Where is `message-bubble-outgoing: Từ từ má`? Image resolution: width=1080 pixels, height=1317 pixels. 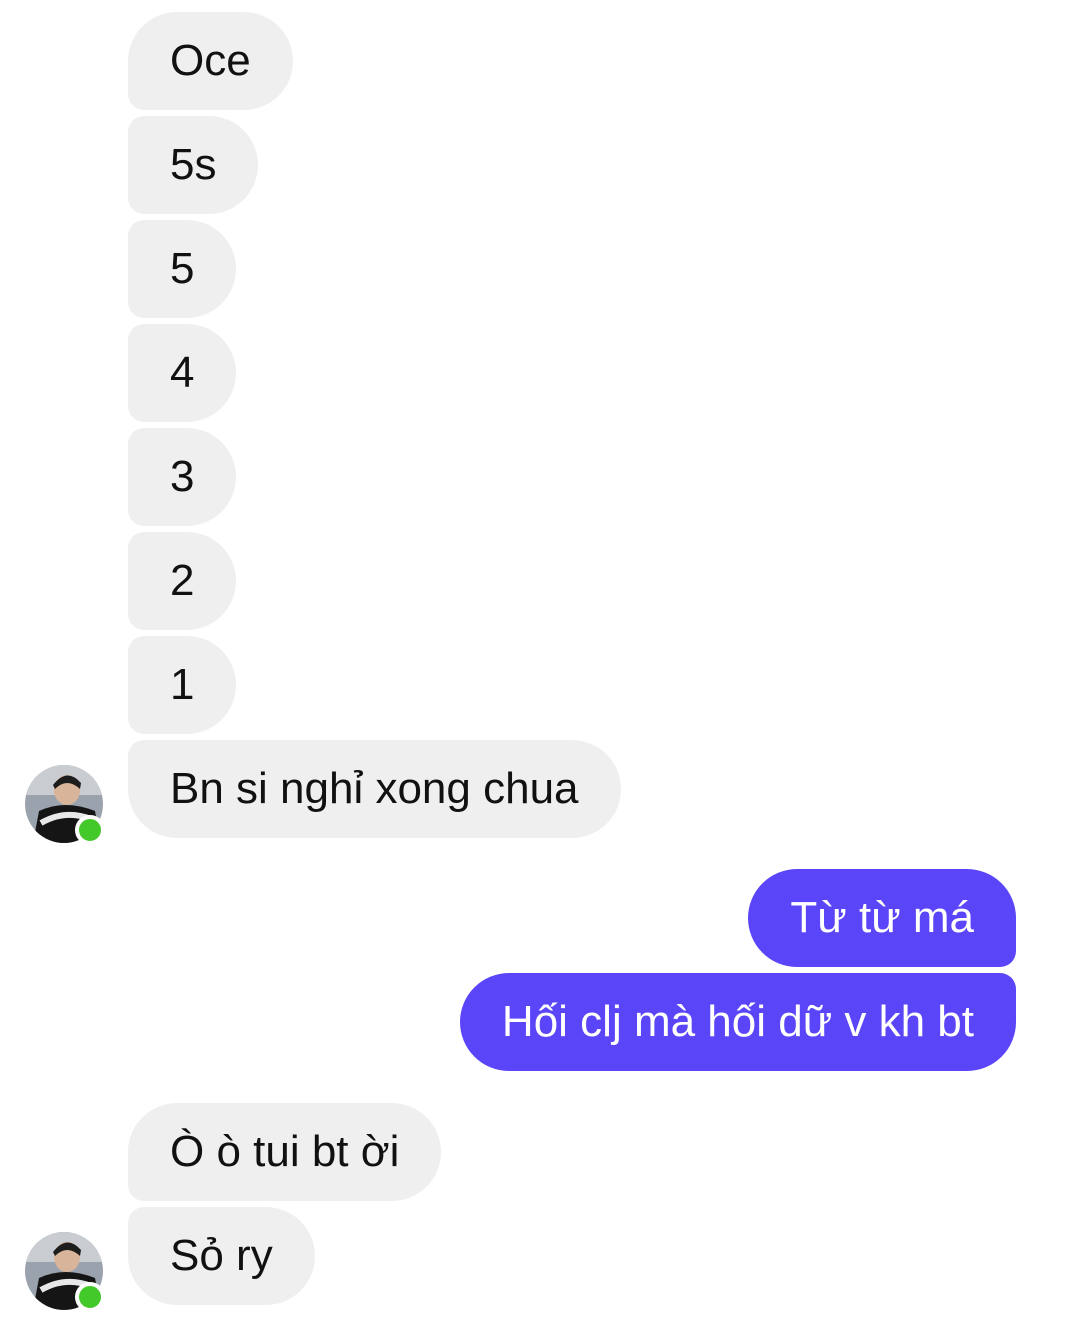 message-bubble-outgoing: Từ từ má is located at coordinates (882, 918).